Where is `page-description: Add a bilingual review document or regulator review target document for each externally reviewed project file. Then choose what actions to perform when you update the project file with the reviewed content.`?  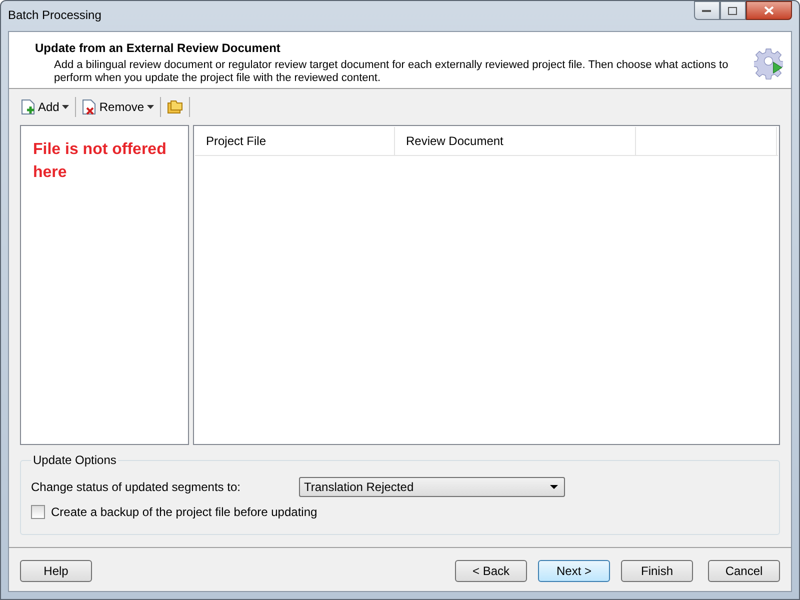 page-description: Add a bilingual review document or regulator review target document for each externally reviewed project file. Then choose what actions to perform when you update the project file with the reviewed content. is located at coordinates (391, 72).